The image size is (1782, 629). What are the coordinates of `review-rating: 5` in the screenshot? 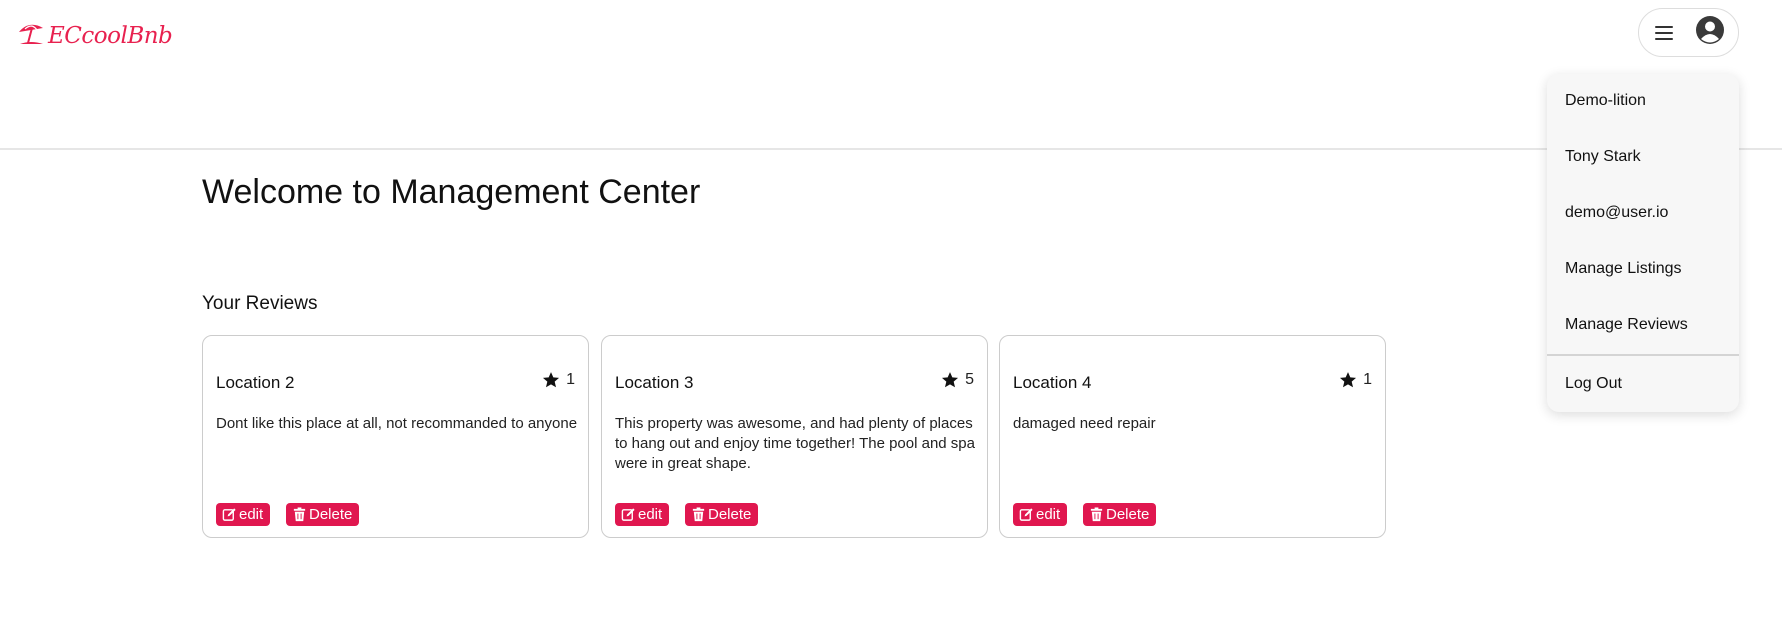 It's located at (957, 380).